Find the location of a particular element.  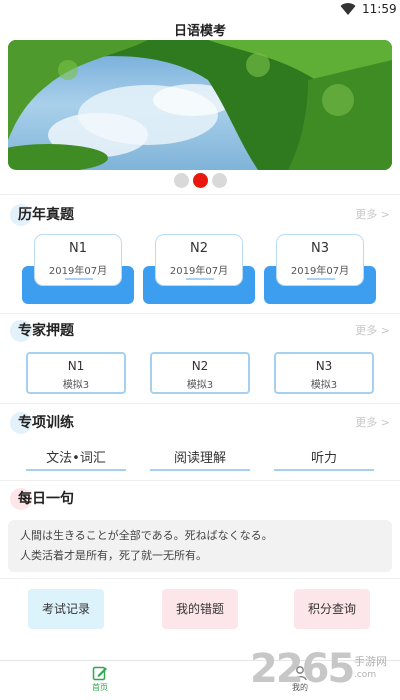

expert-card-n2: N2 模拟3 is located at coordinates (200, 373).